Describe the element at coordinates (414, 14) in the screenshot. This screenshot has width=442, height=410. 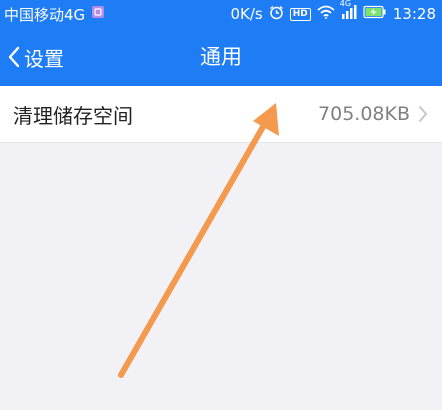
I see `clock-time: 13:28` at that location.